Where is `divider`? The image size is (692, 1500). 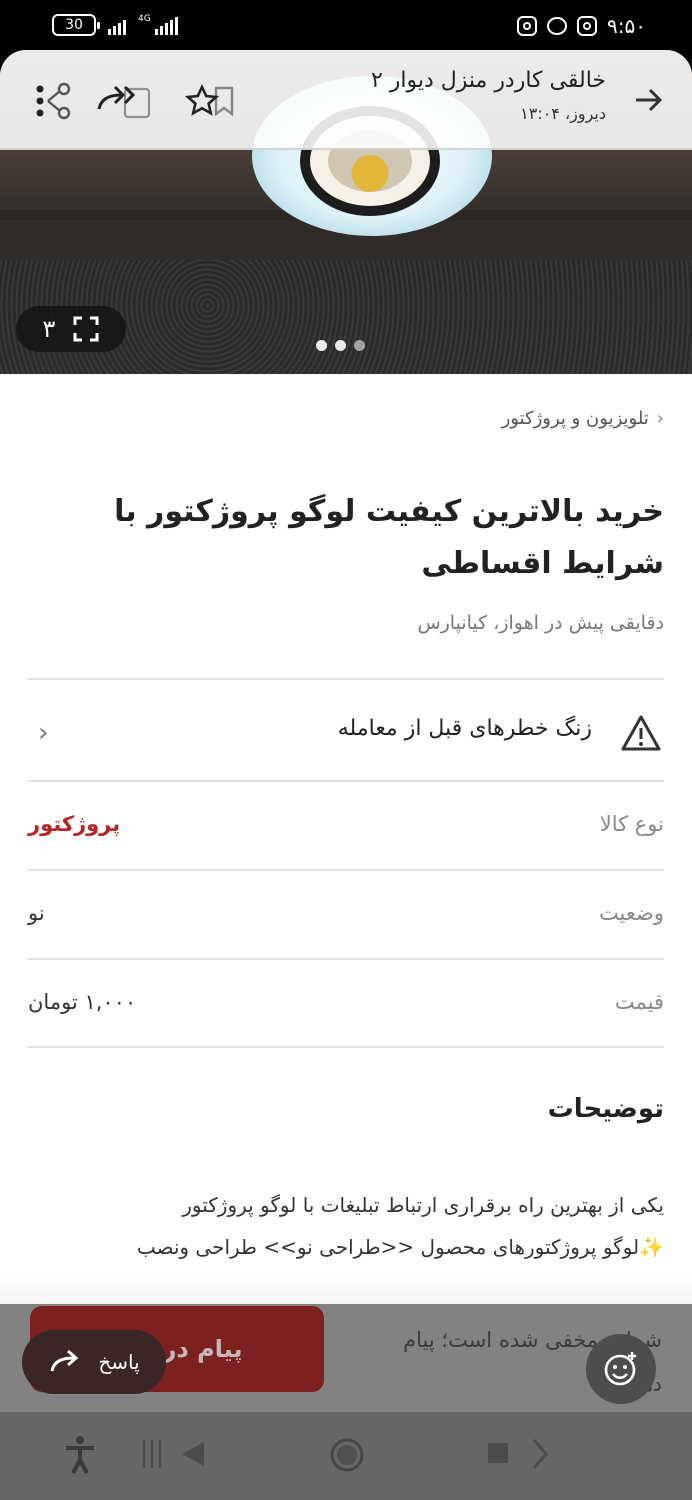
divider is located at coordinates (346, 1047).